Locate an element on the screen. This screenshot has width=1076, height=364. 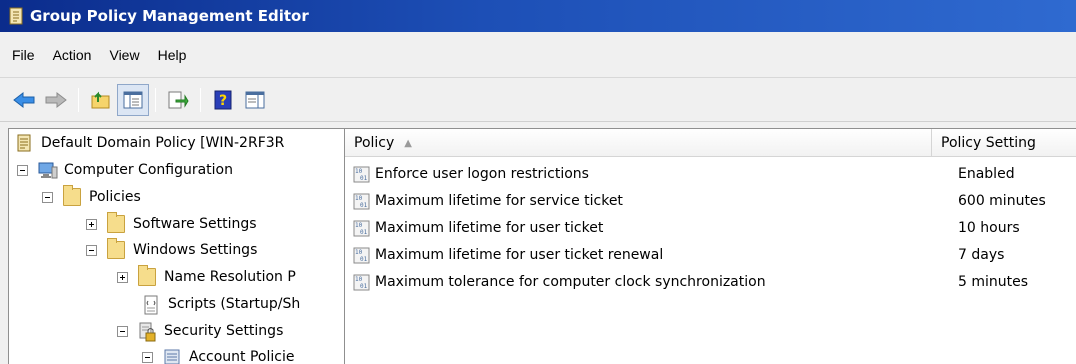
title-bar: Group Policy Management Editor is located at coordinates (538, 16).